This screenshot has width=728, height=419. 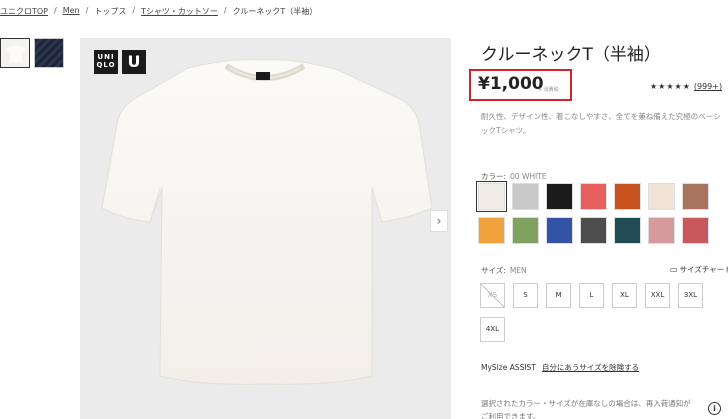 I want to click on color-label: カラー: 00 WHITE, so click(x=514, y=176).